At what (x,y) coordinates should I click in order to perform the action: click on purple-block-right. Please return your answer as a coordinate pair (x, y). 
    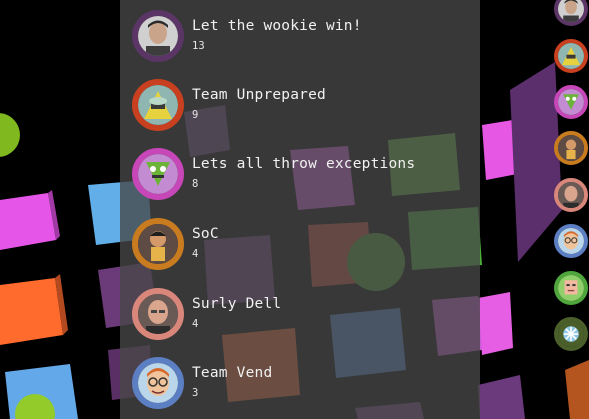
    Looking at the image, I should click on (501, 397).